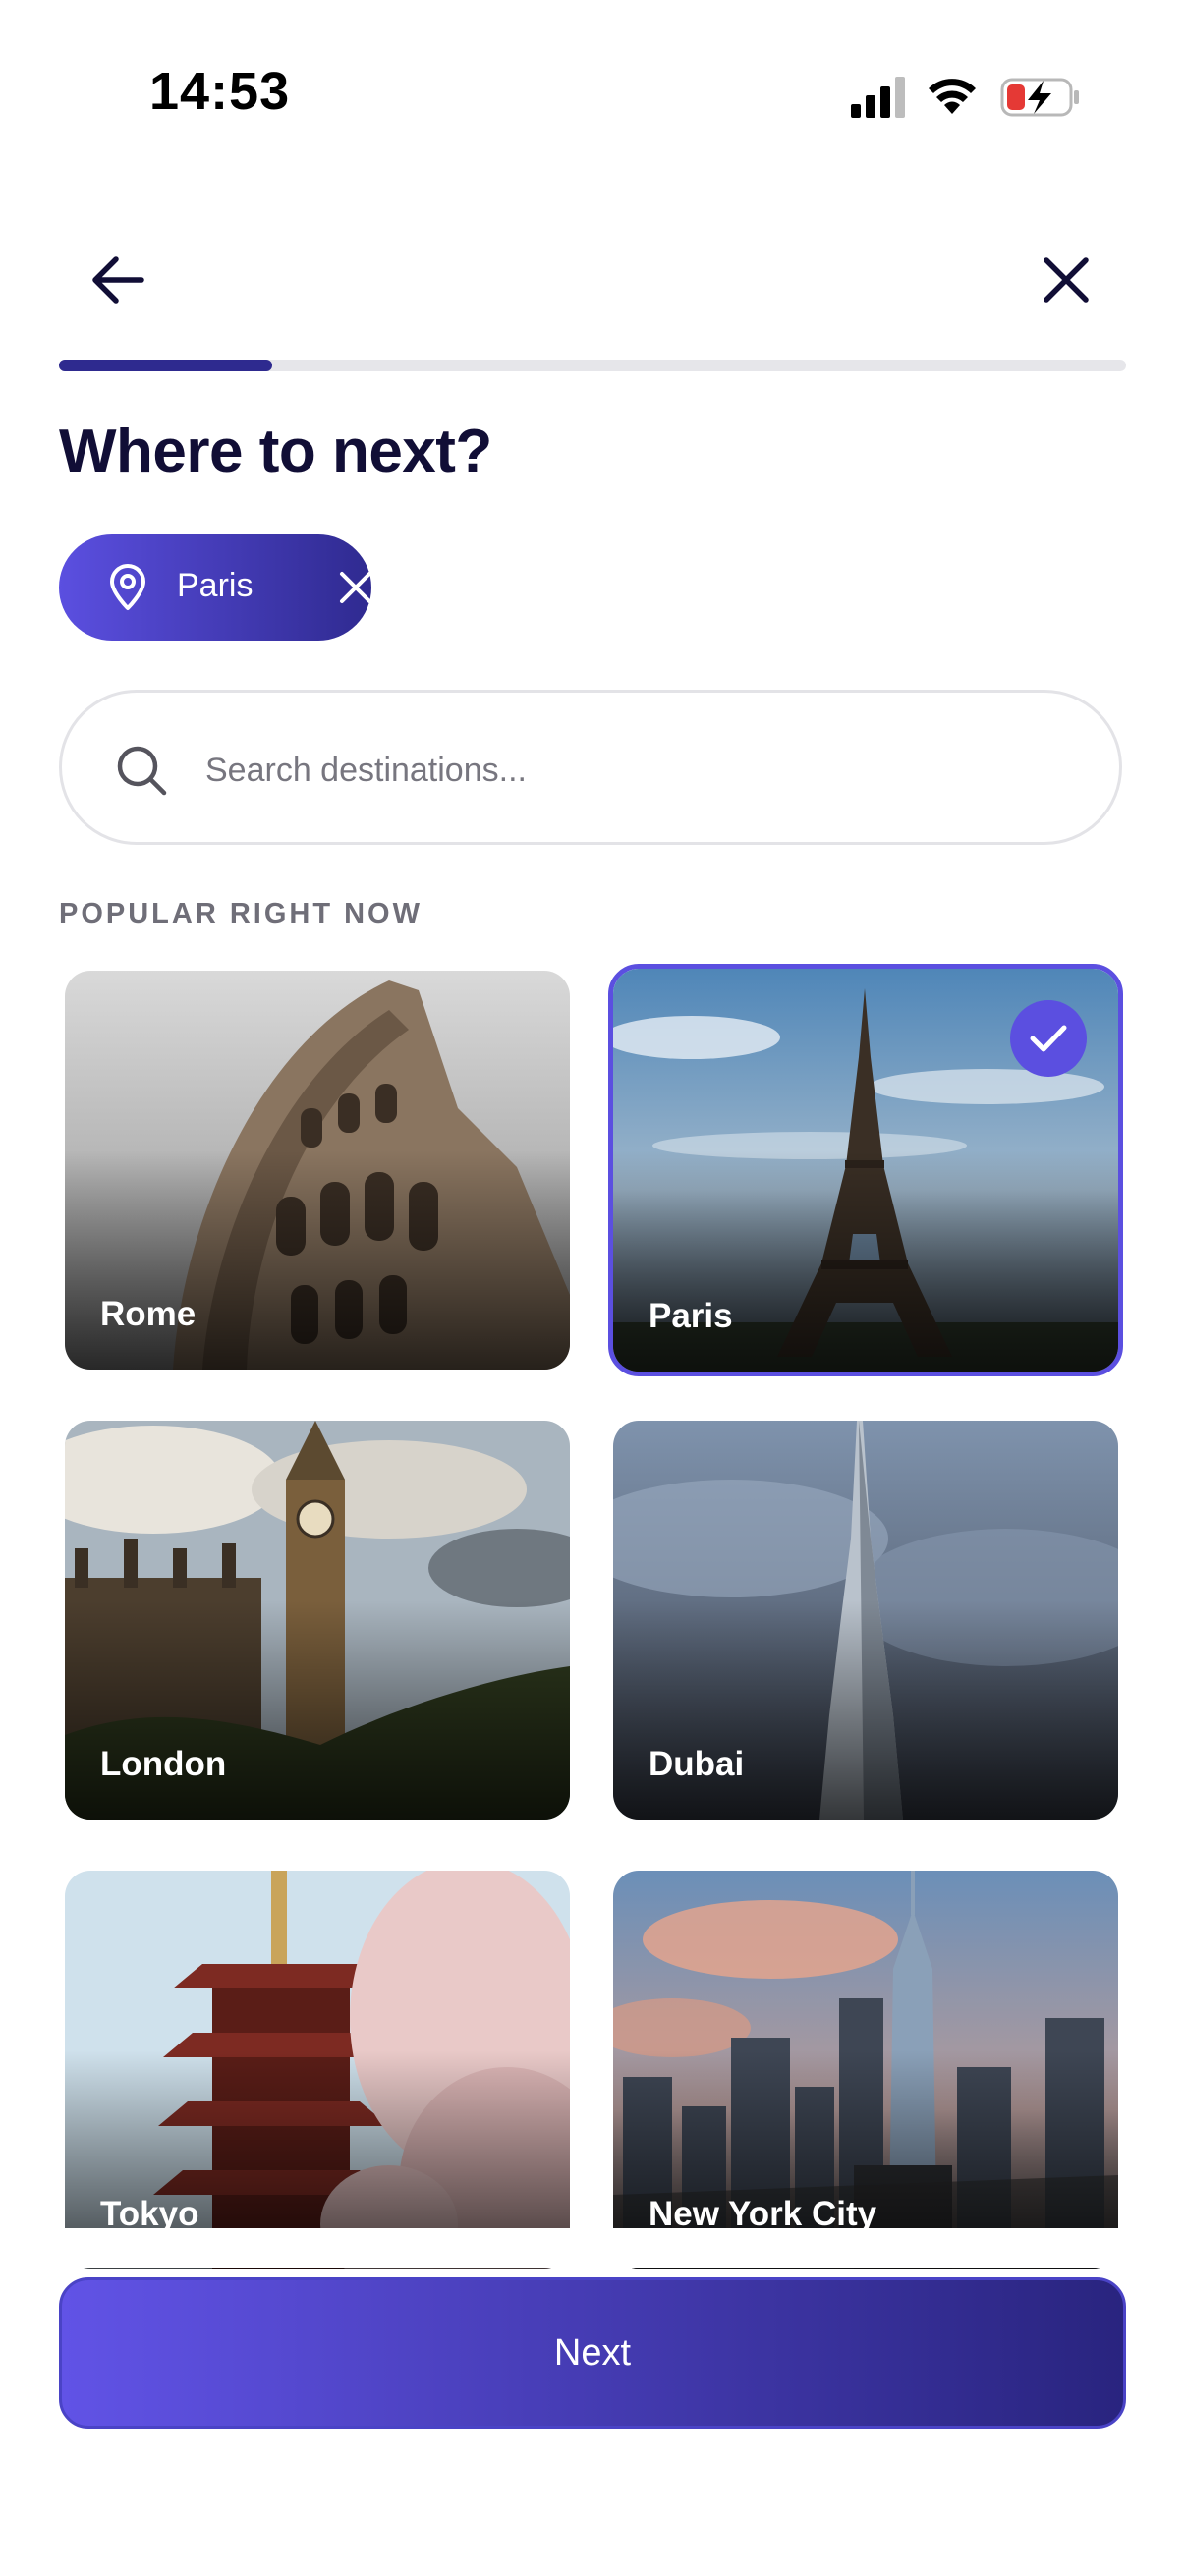  Describe the element at coordinates (866, 2070) in the screenshot. I see `destination-card-new-york-city: New York City` at that location.